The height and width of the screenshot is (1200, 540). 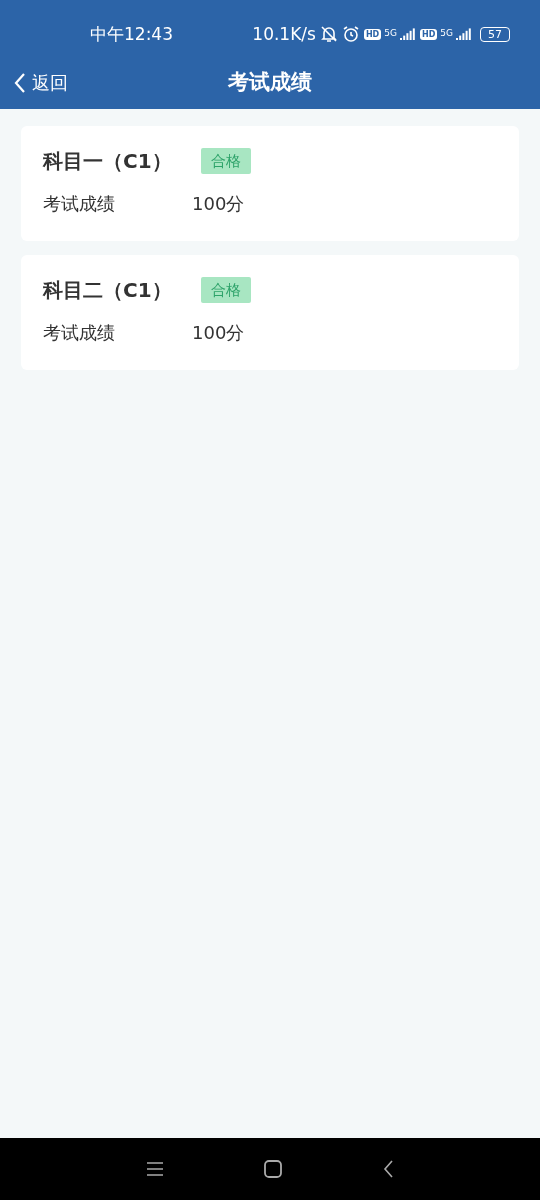 I want to click on page-title: 考试成绩, so click(x=270, y=82).